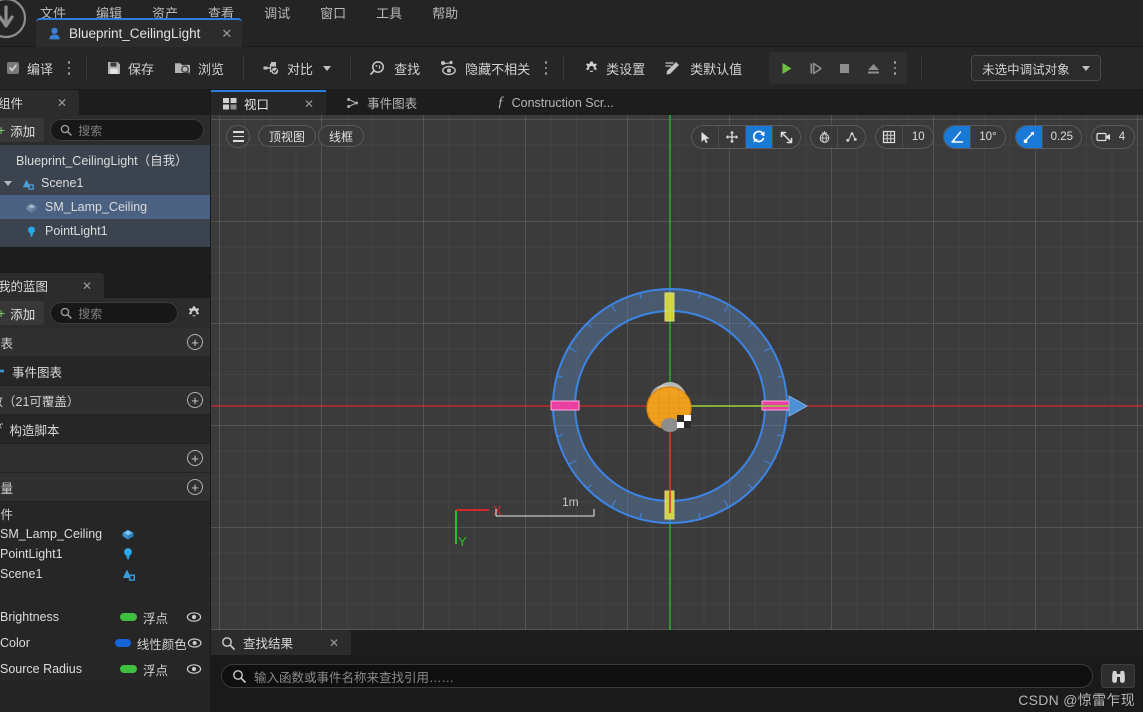 The height and width of the screenshot is (712, 1143). Describe the element at coordinates (105, 260) in the screenshot. I see `panel-splitter` at that location.